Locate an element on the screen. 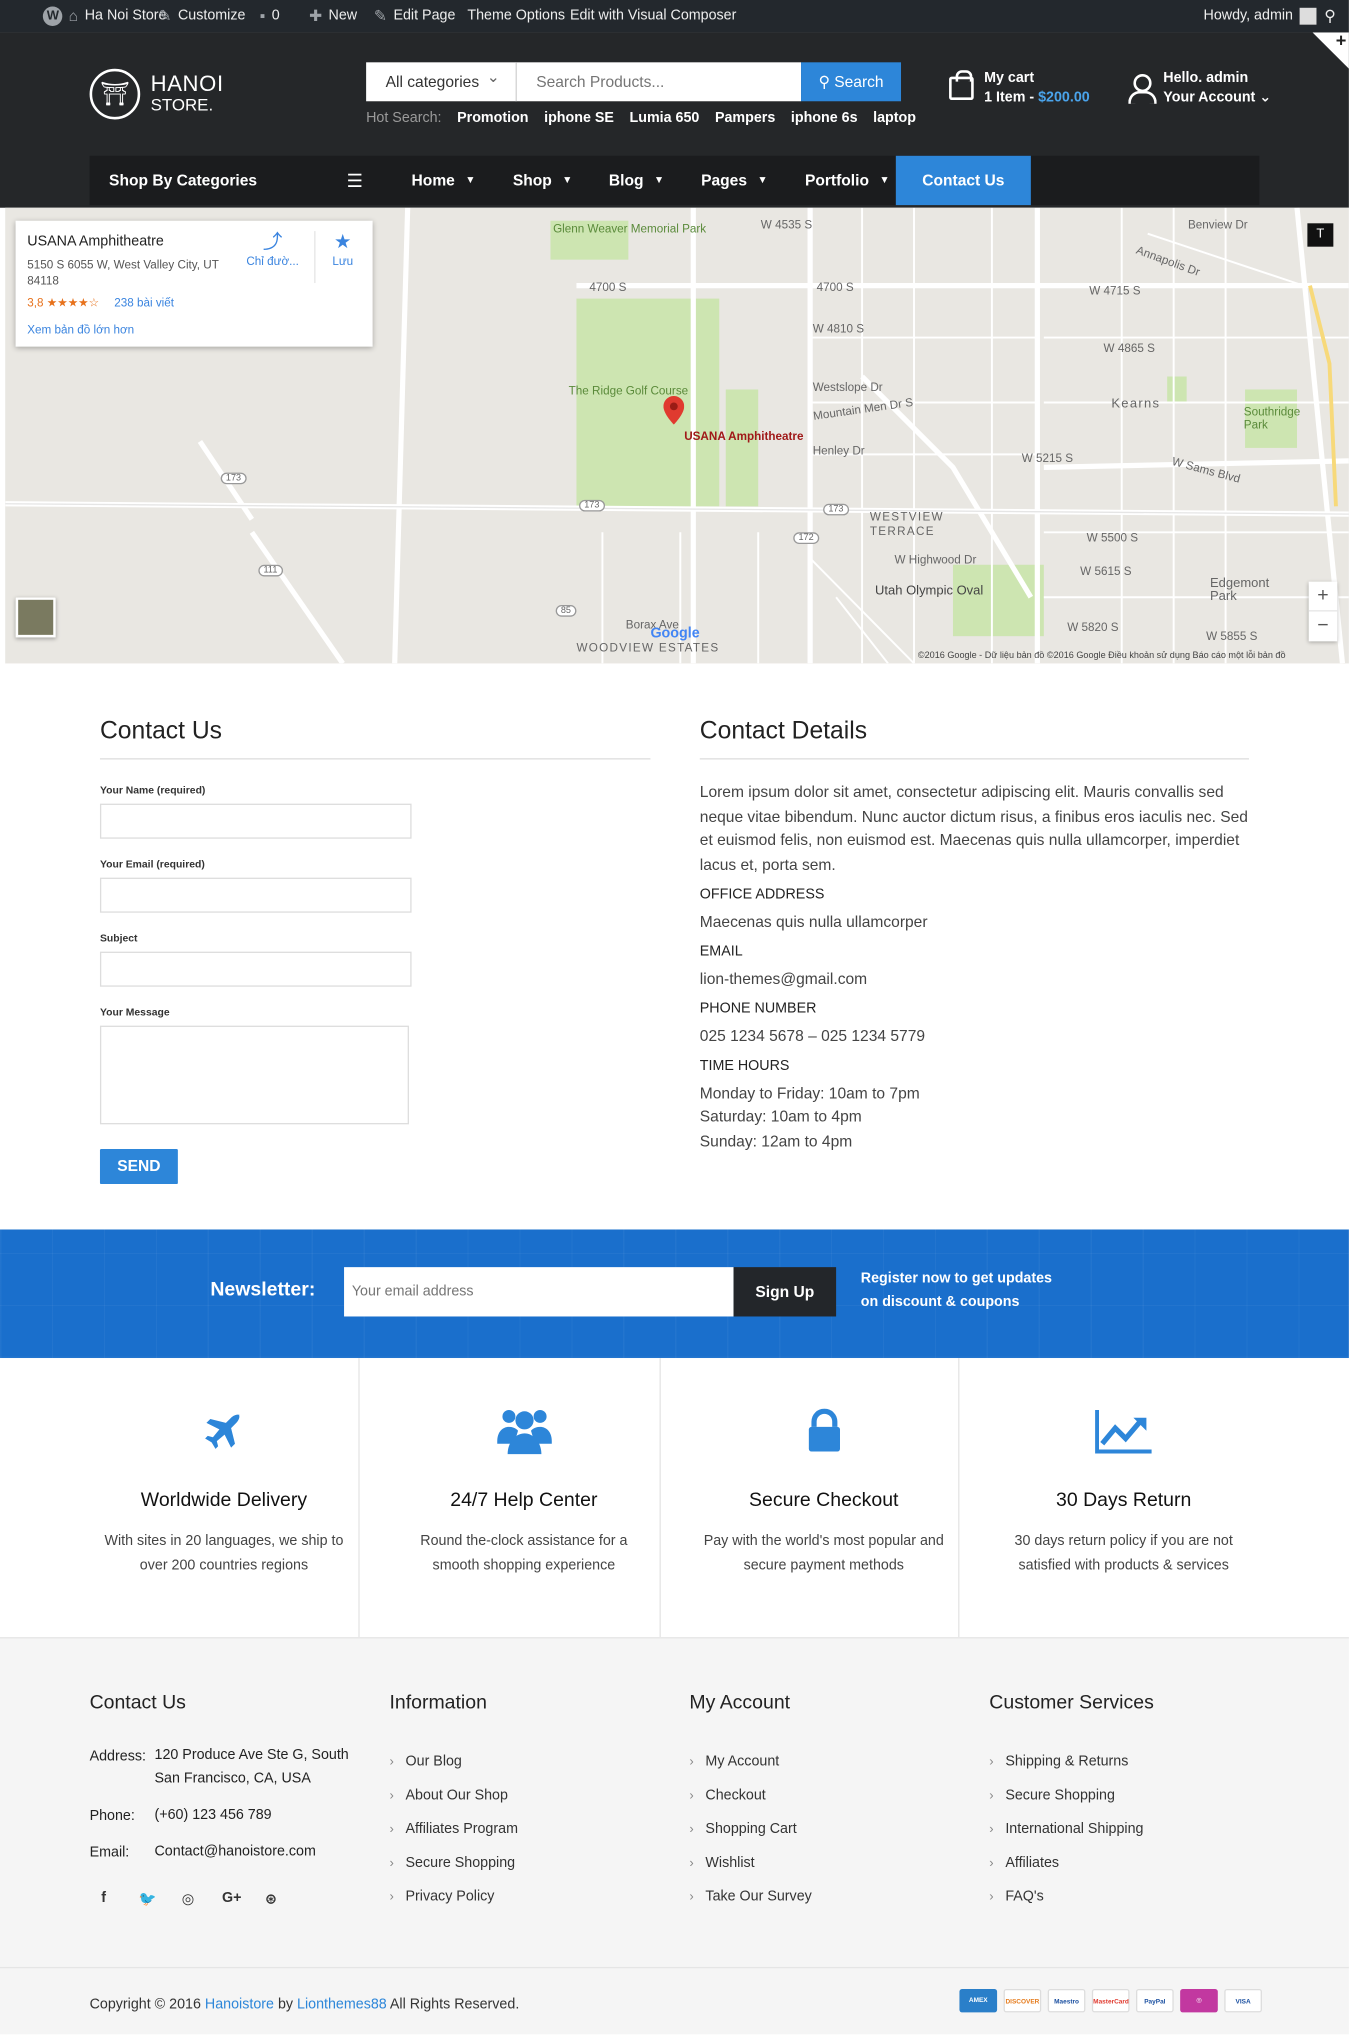  admin-new-link: ✚ New is located at coordinates (333, 16).